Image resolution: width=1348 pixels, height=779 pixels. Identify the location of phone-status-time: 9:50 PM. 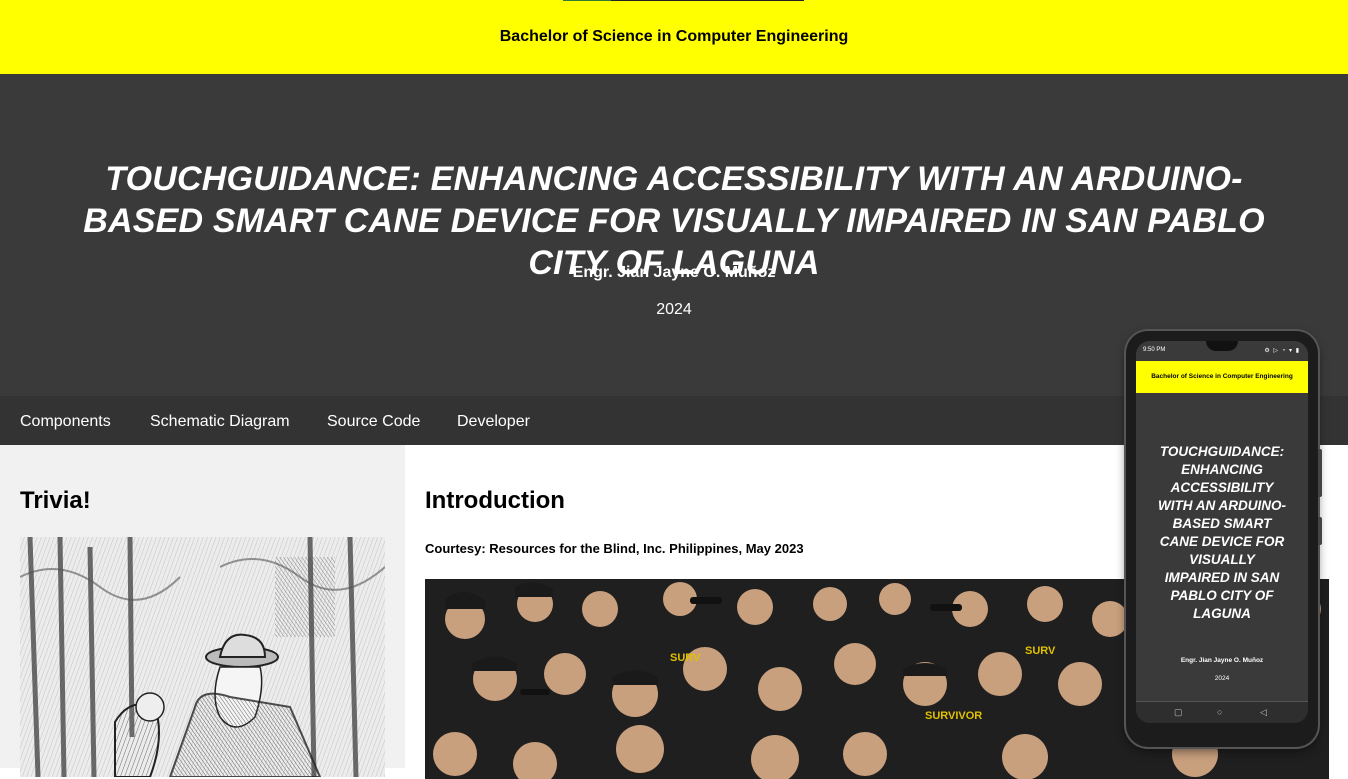
(1154, 350).